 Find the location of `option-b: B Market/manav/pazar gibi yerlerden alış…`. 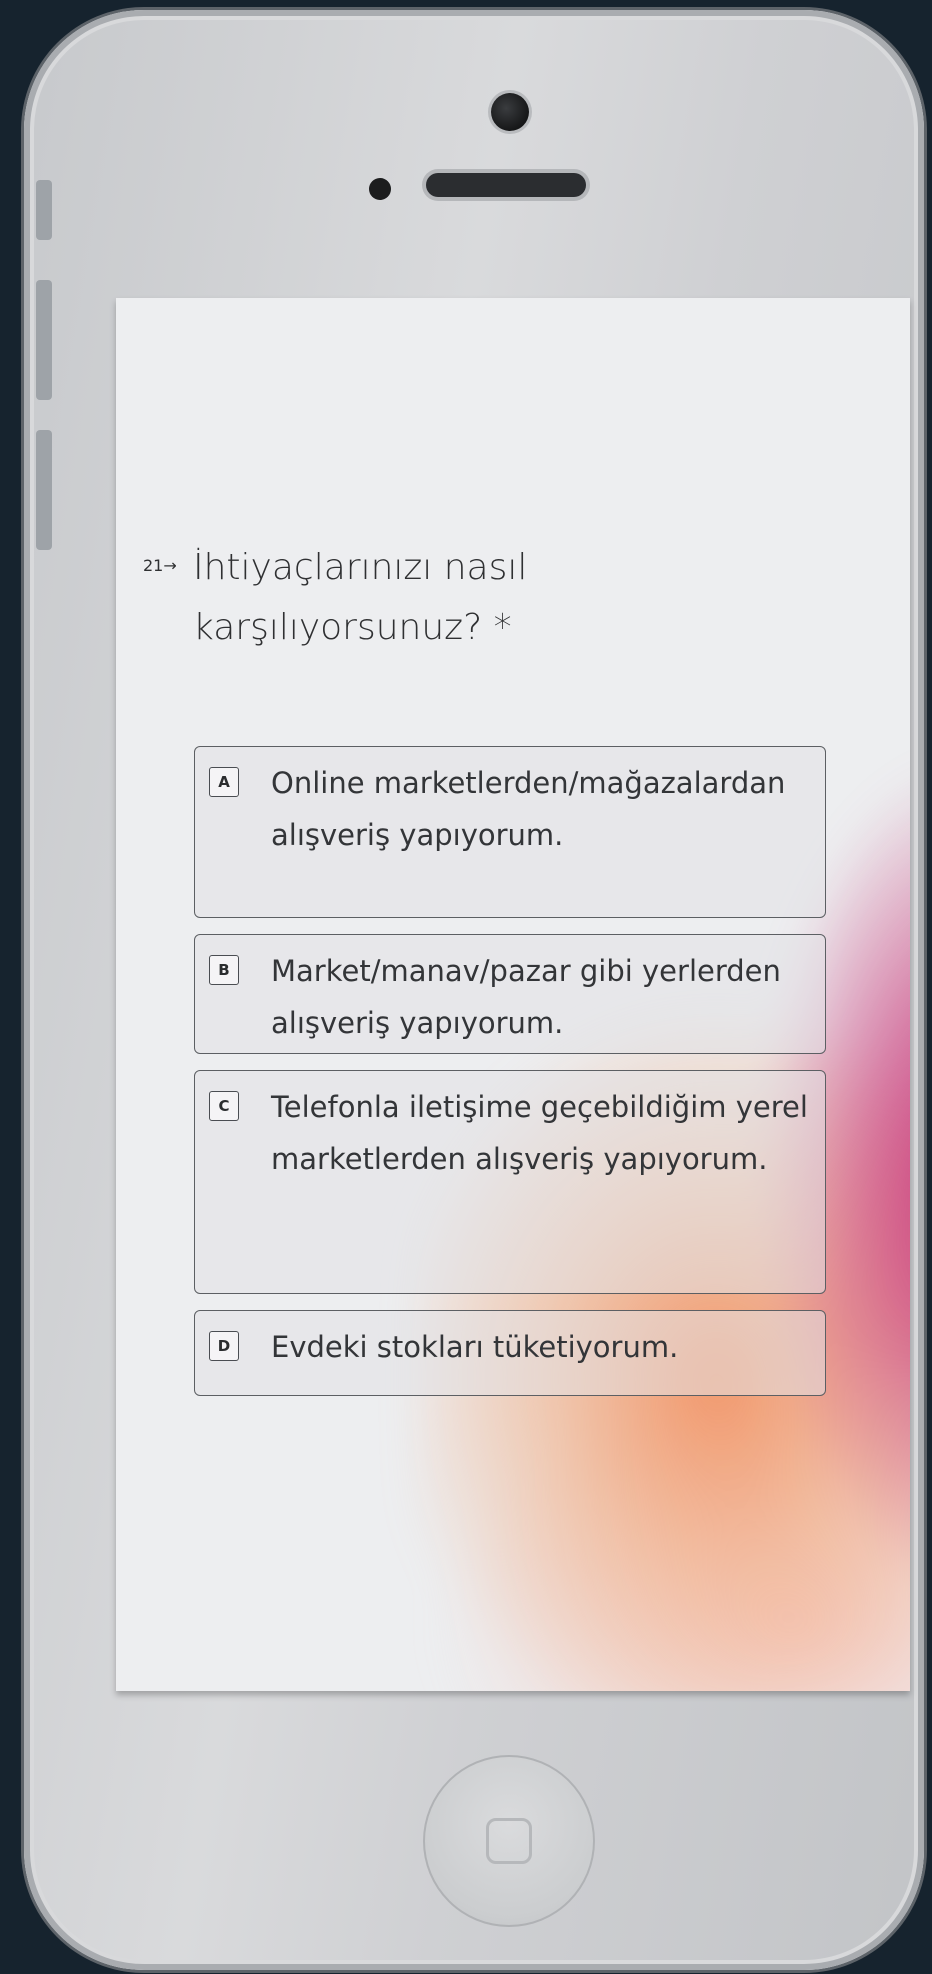

option-b: B Market/manav/pazar gibi yerlerden alış… is located at coordinates (510, 994).